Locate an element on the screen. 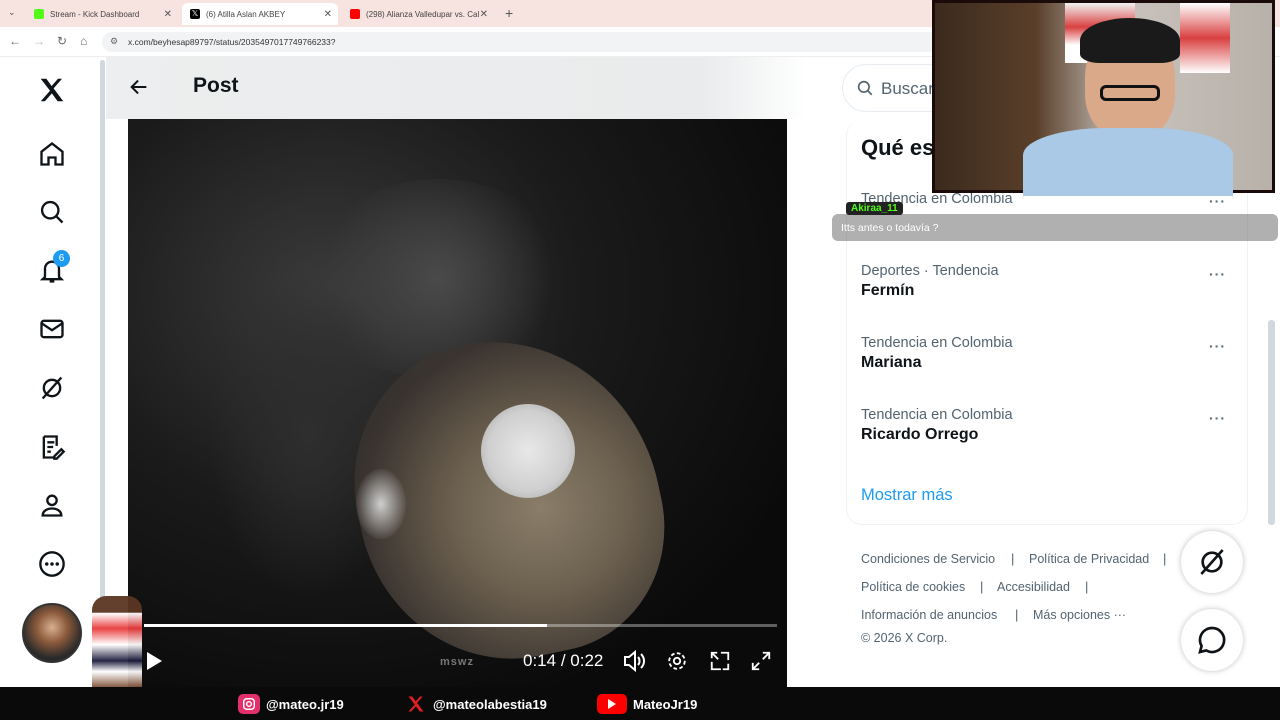  instagram-icon is located at coordinates (249, 704).